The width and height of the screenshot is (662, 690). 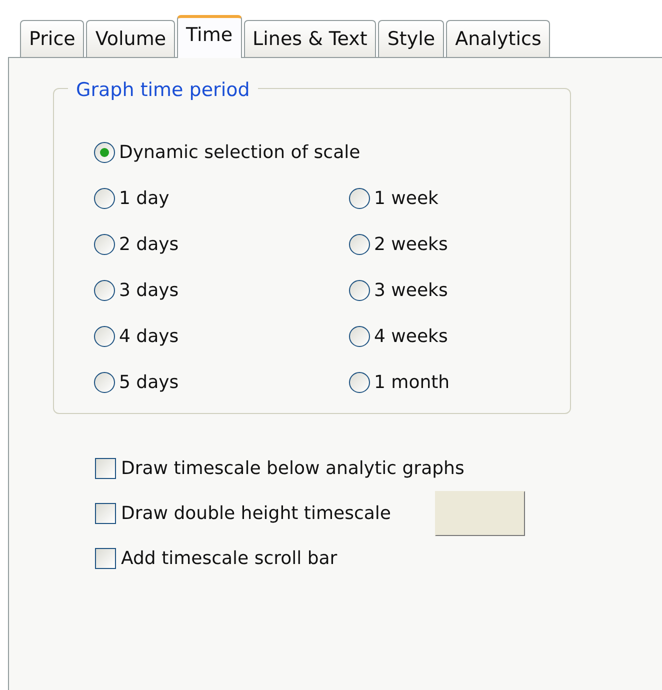 I want to click on radio-label: 4 days, so click(x=149, y=336).